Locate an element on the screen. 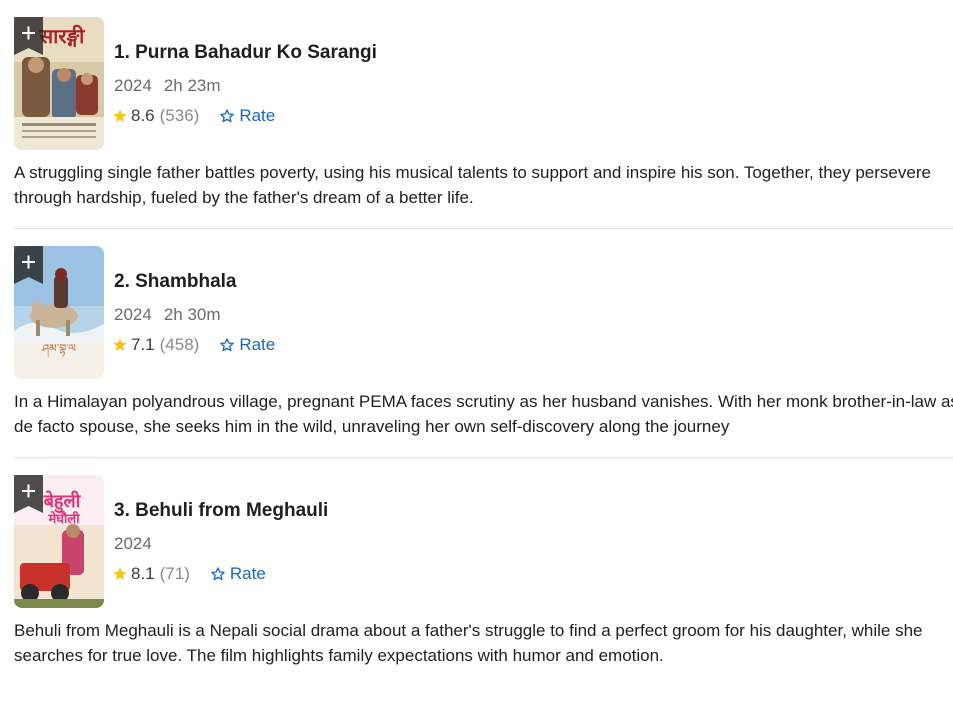 The width and height of the screenshot is (953, 704). rating-row: 8.1 (71) Rate is located at coordinates (189, 574).